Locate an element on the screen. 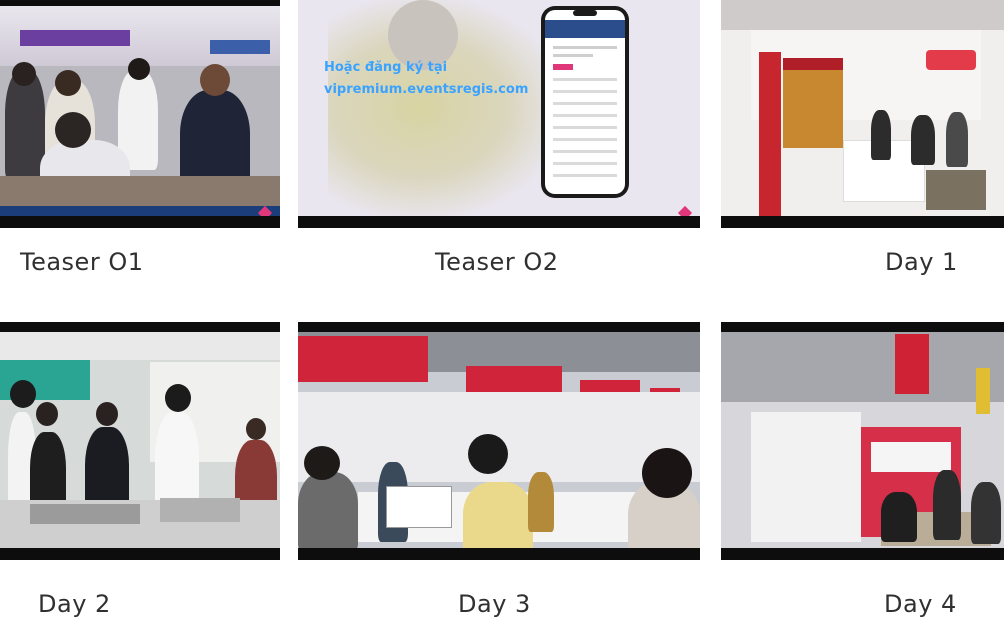  booth-wall is located at coordinates (806, 477).